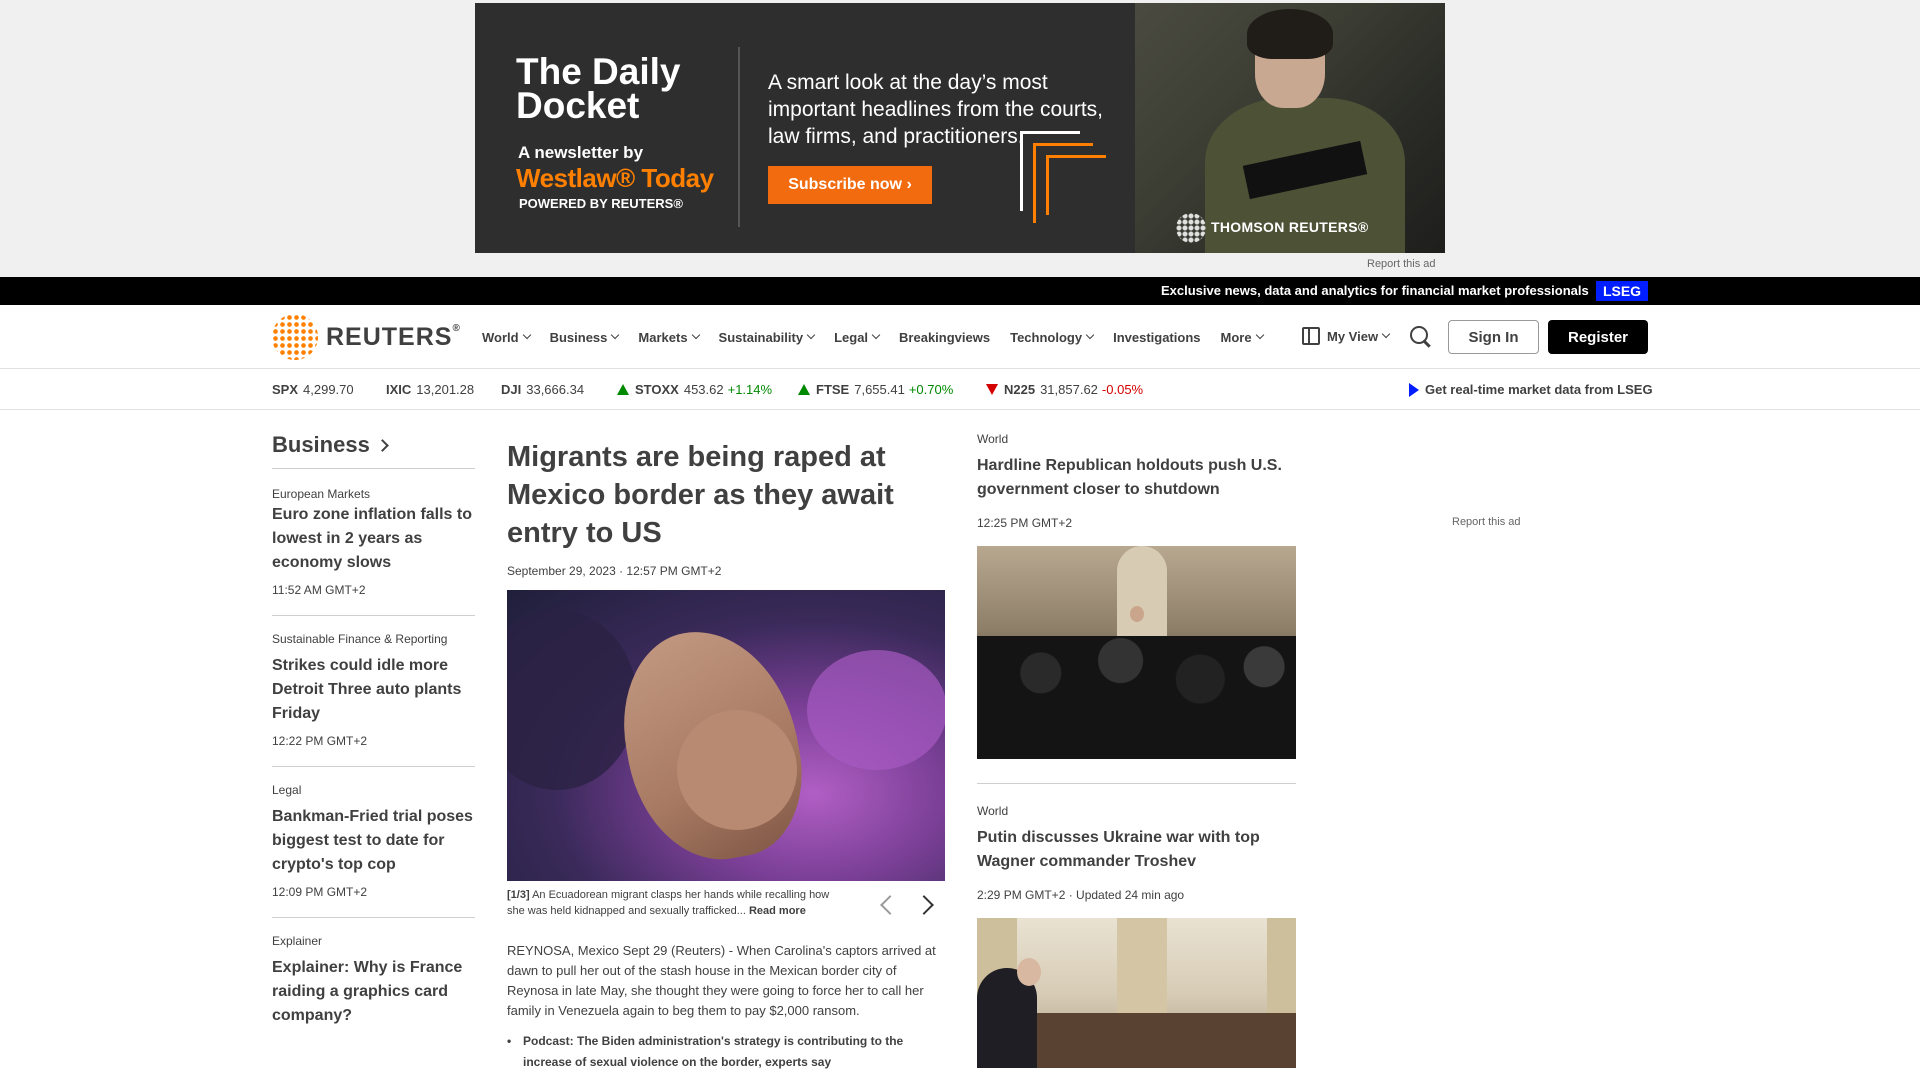 This screenshot has width=1920, height=1080. I want to click on story-kicker: Explainer, so click(373, 941).